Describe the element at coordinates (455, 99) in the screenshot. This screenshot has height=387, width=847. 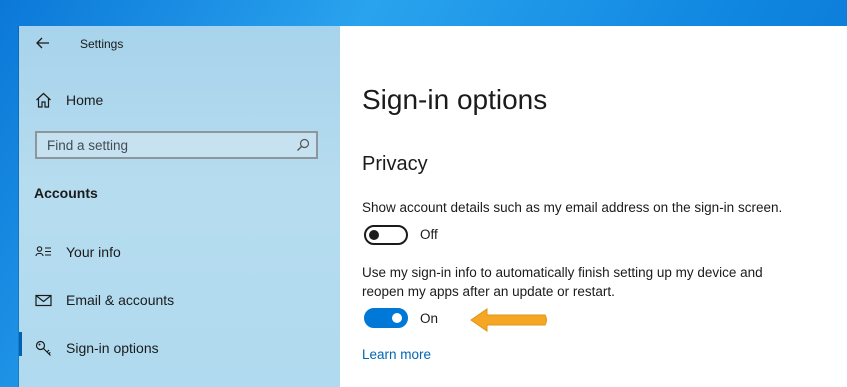
I see `page-title: Sign-in options` at that location.